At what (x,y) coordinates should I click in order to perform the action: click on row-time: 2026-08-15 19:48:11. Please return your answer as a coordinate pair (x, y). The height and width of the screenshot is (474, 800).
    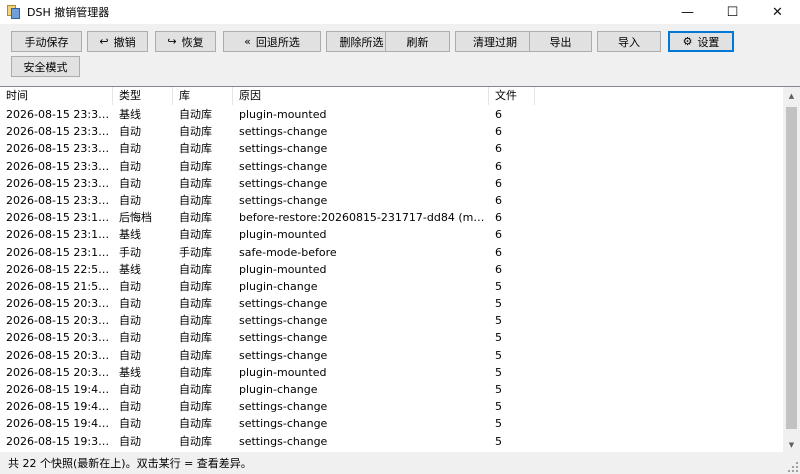
    Looking at the image, I should click on (59, 407).